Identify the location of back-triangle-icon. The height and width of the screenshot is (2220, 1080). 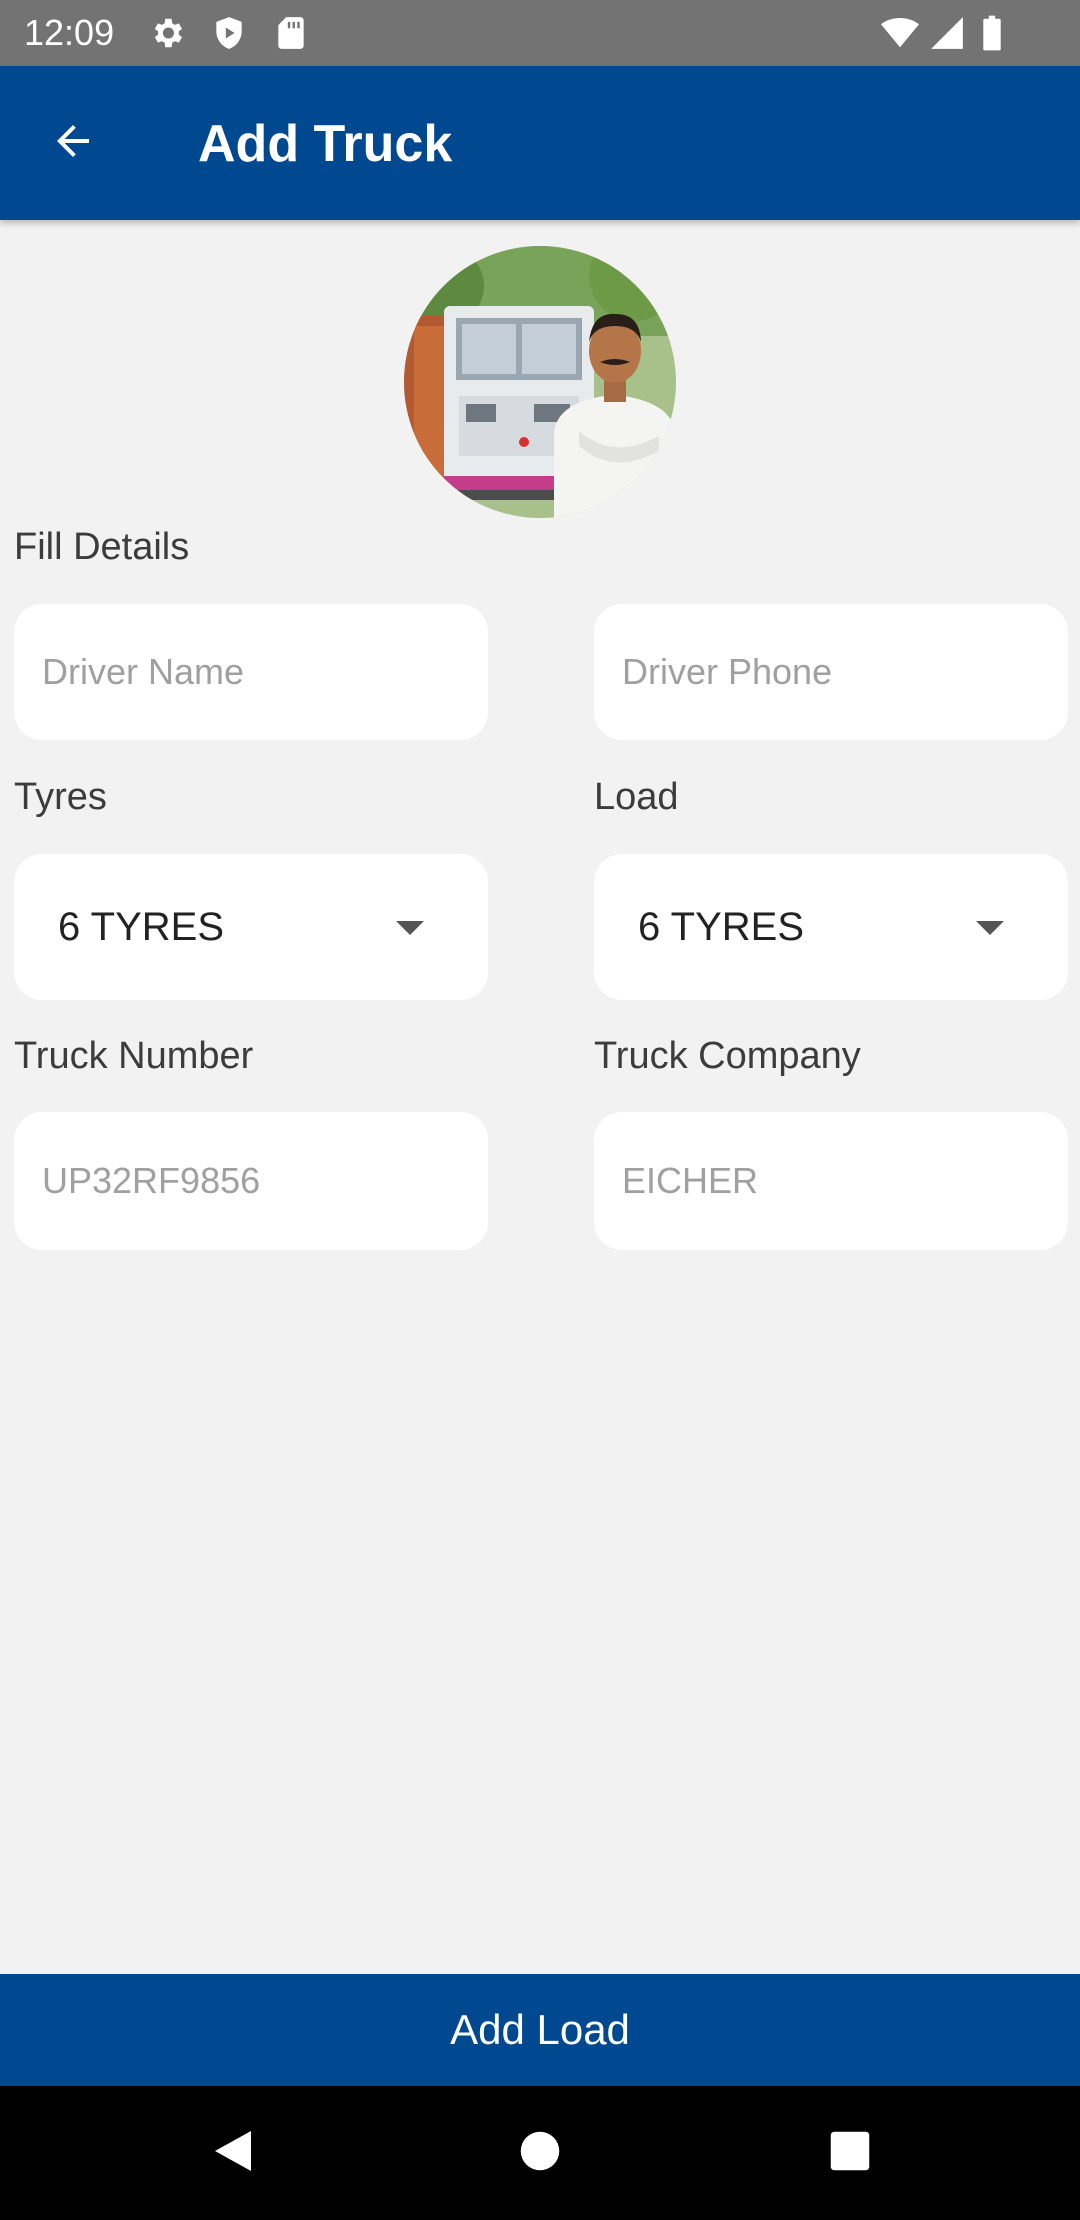
(233, 2153).